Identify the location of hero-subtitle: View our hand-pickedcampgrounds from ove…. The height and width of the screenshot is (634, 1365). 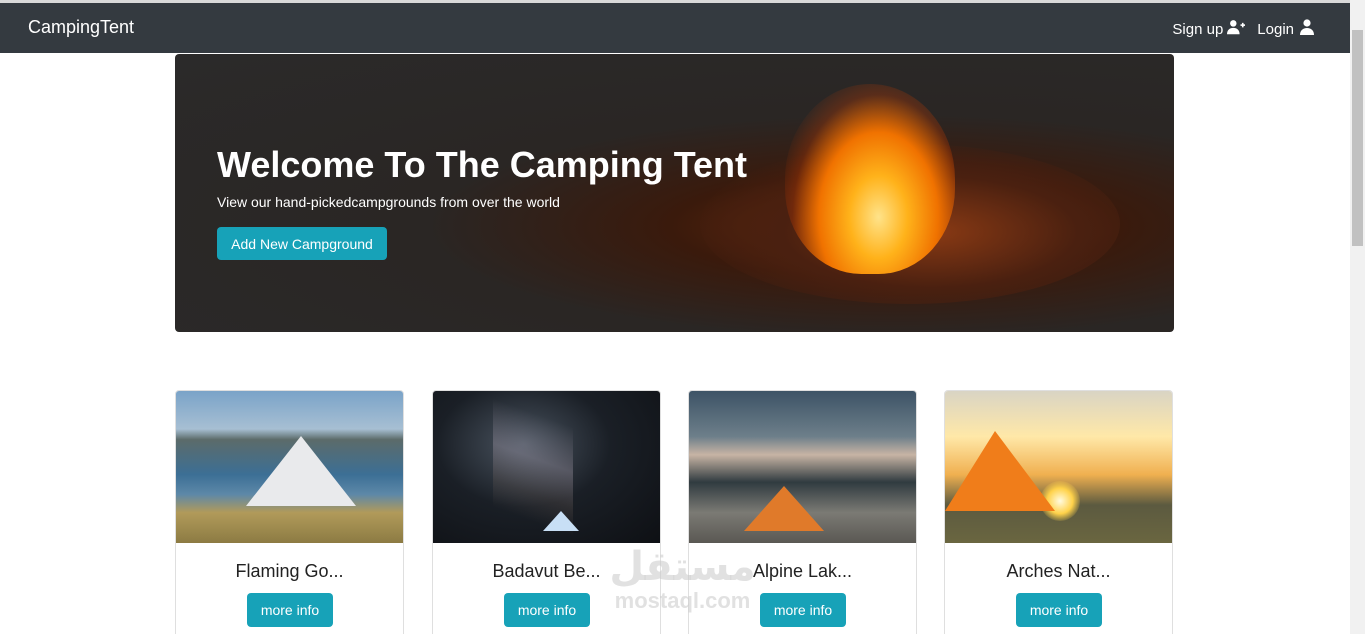
(388, 202).